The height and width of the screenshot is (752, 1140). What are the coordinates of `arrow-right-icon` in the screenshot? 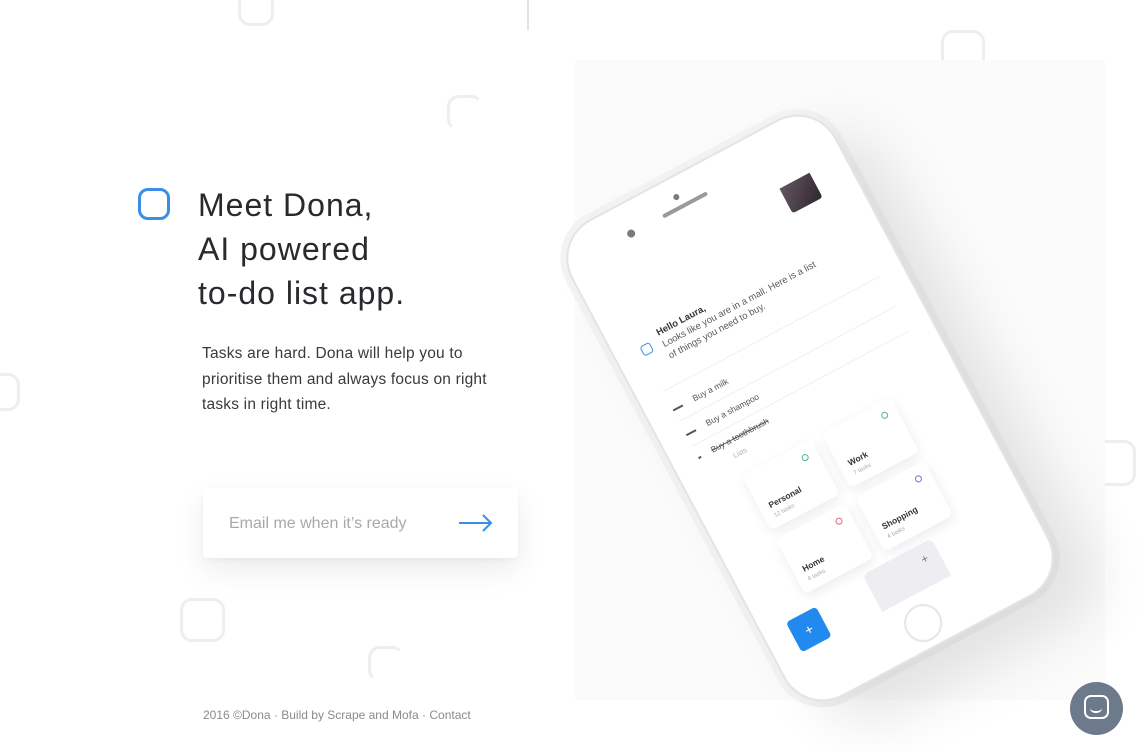 It's located at (476, 523).